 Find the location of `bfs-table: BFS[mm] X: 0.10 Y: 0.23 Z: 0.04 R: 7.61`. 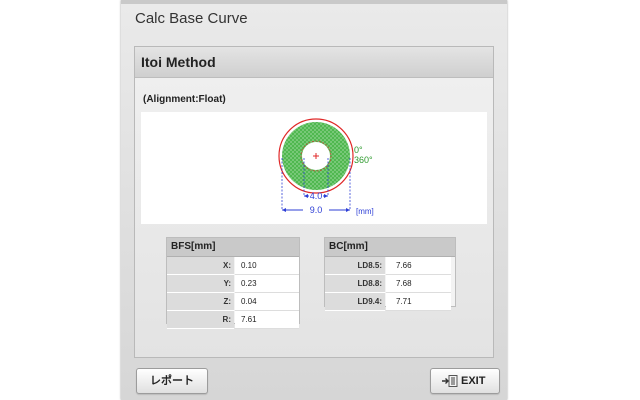

bfs-table: BFS[mm] X: 0.10 Y: 0.23 Z: 0.04 R: 7.61 is located at coordinates (233, 283).